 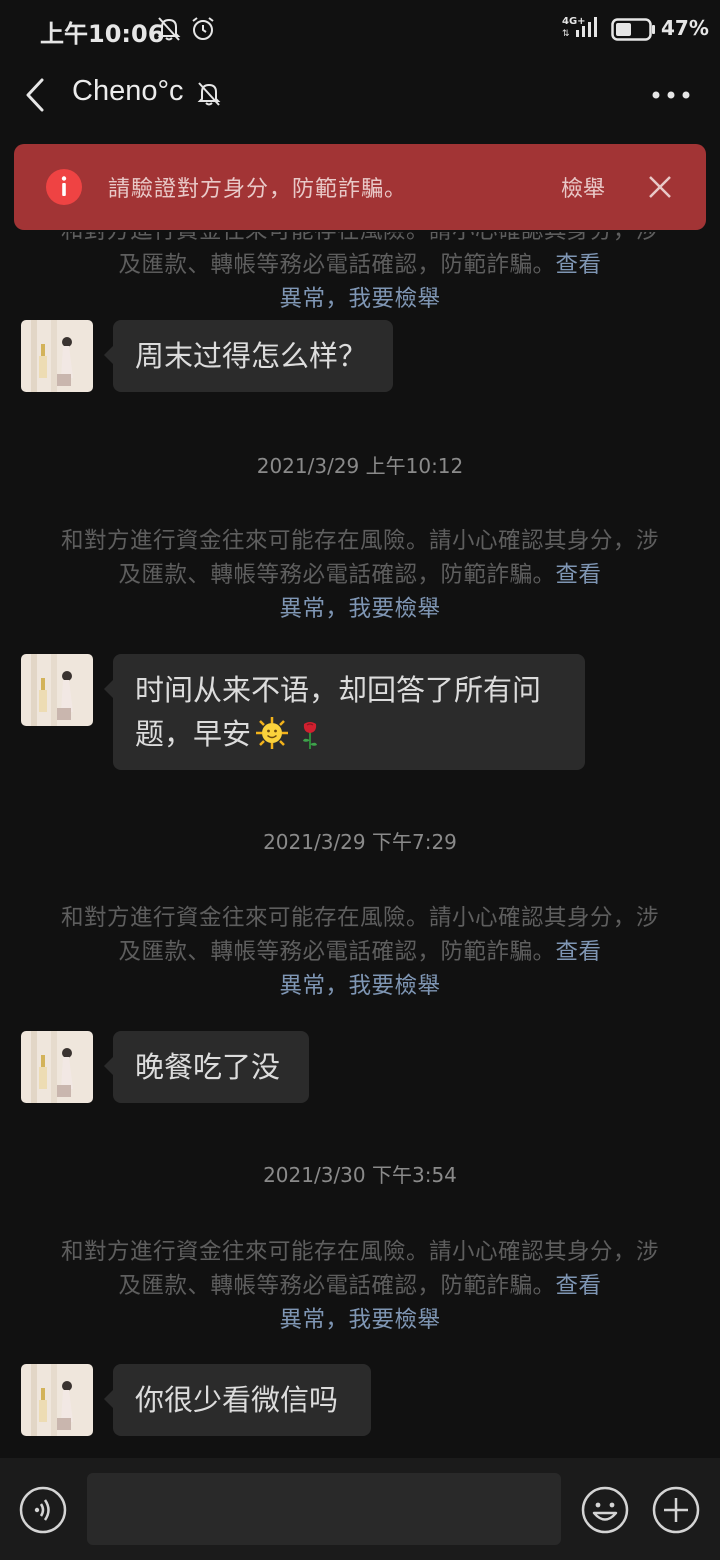 What do you see at coordinates (583, 187) in the screenshot?
I see `report-link: 檢舉` at bounding box center [583, 187].